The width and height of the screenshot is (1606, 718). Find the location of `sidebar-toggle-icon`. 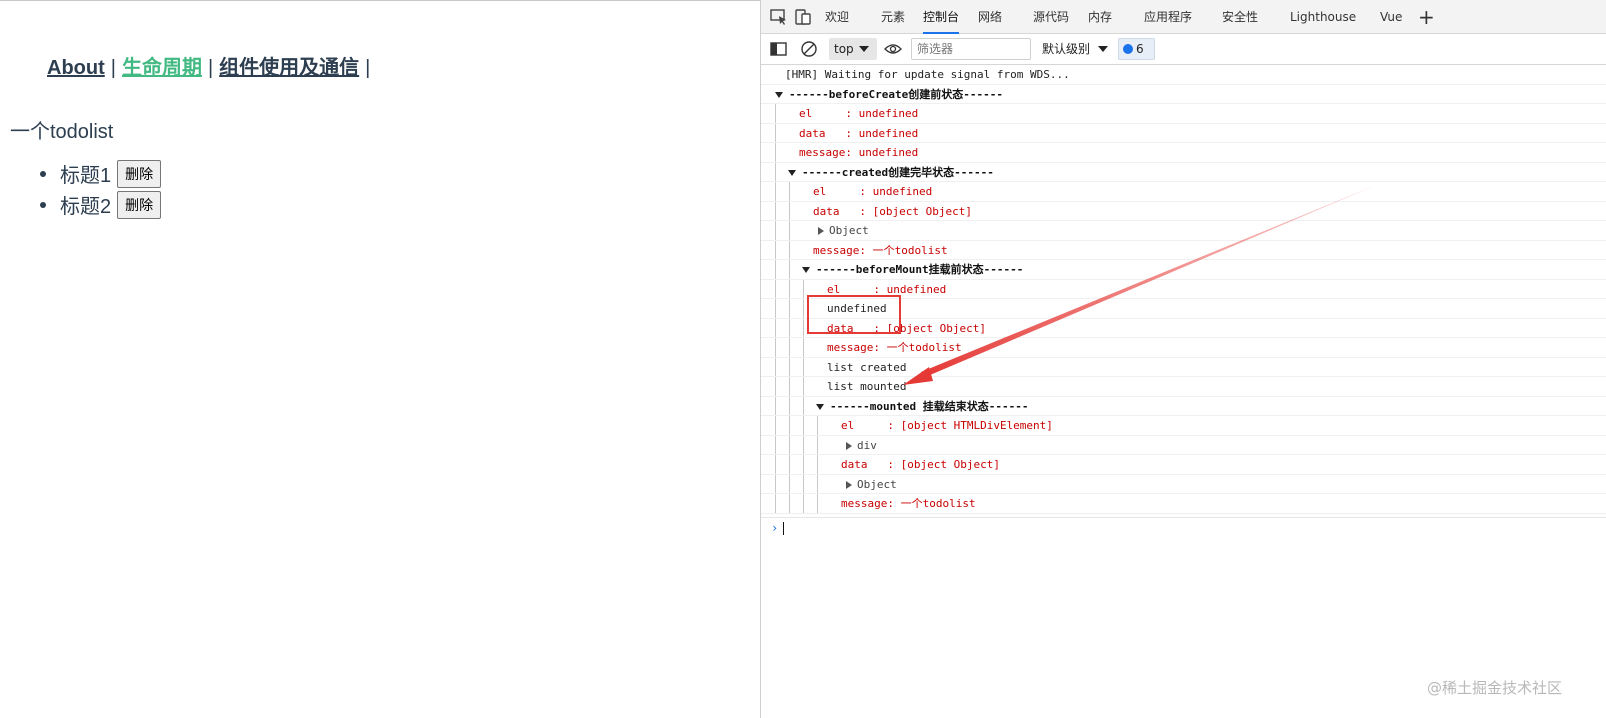

sidebar-toggle-icon is located at coordinates (779, 49).